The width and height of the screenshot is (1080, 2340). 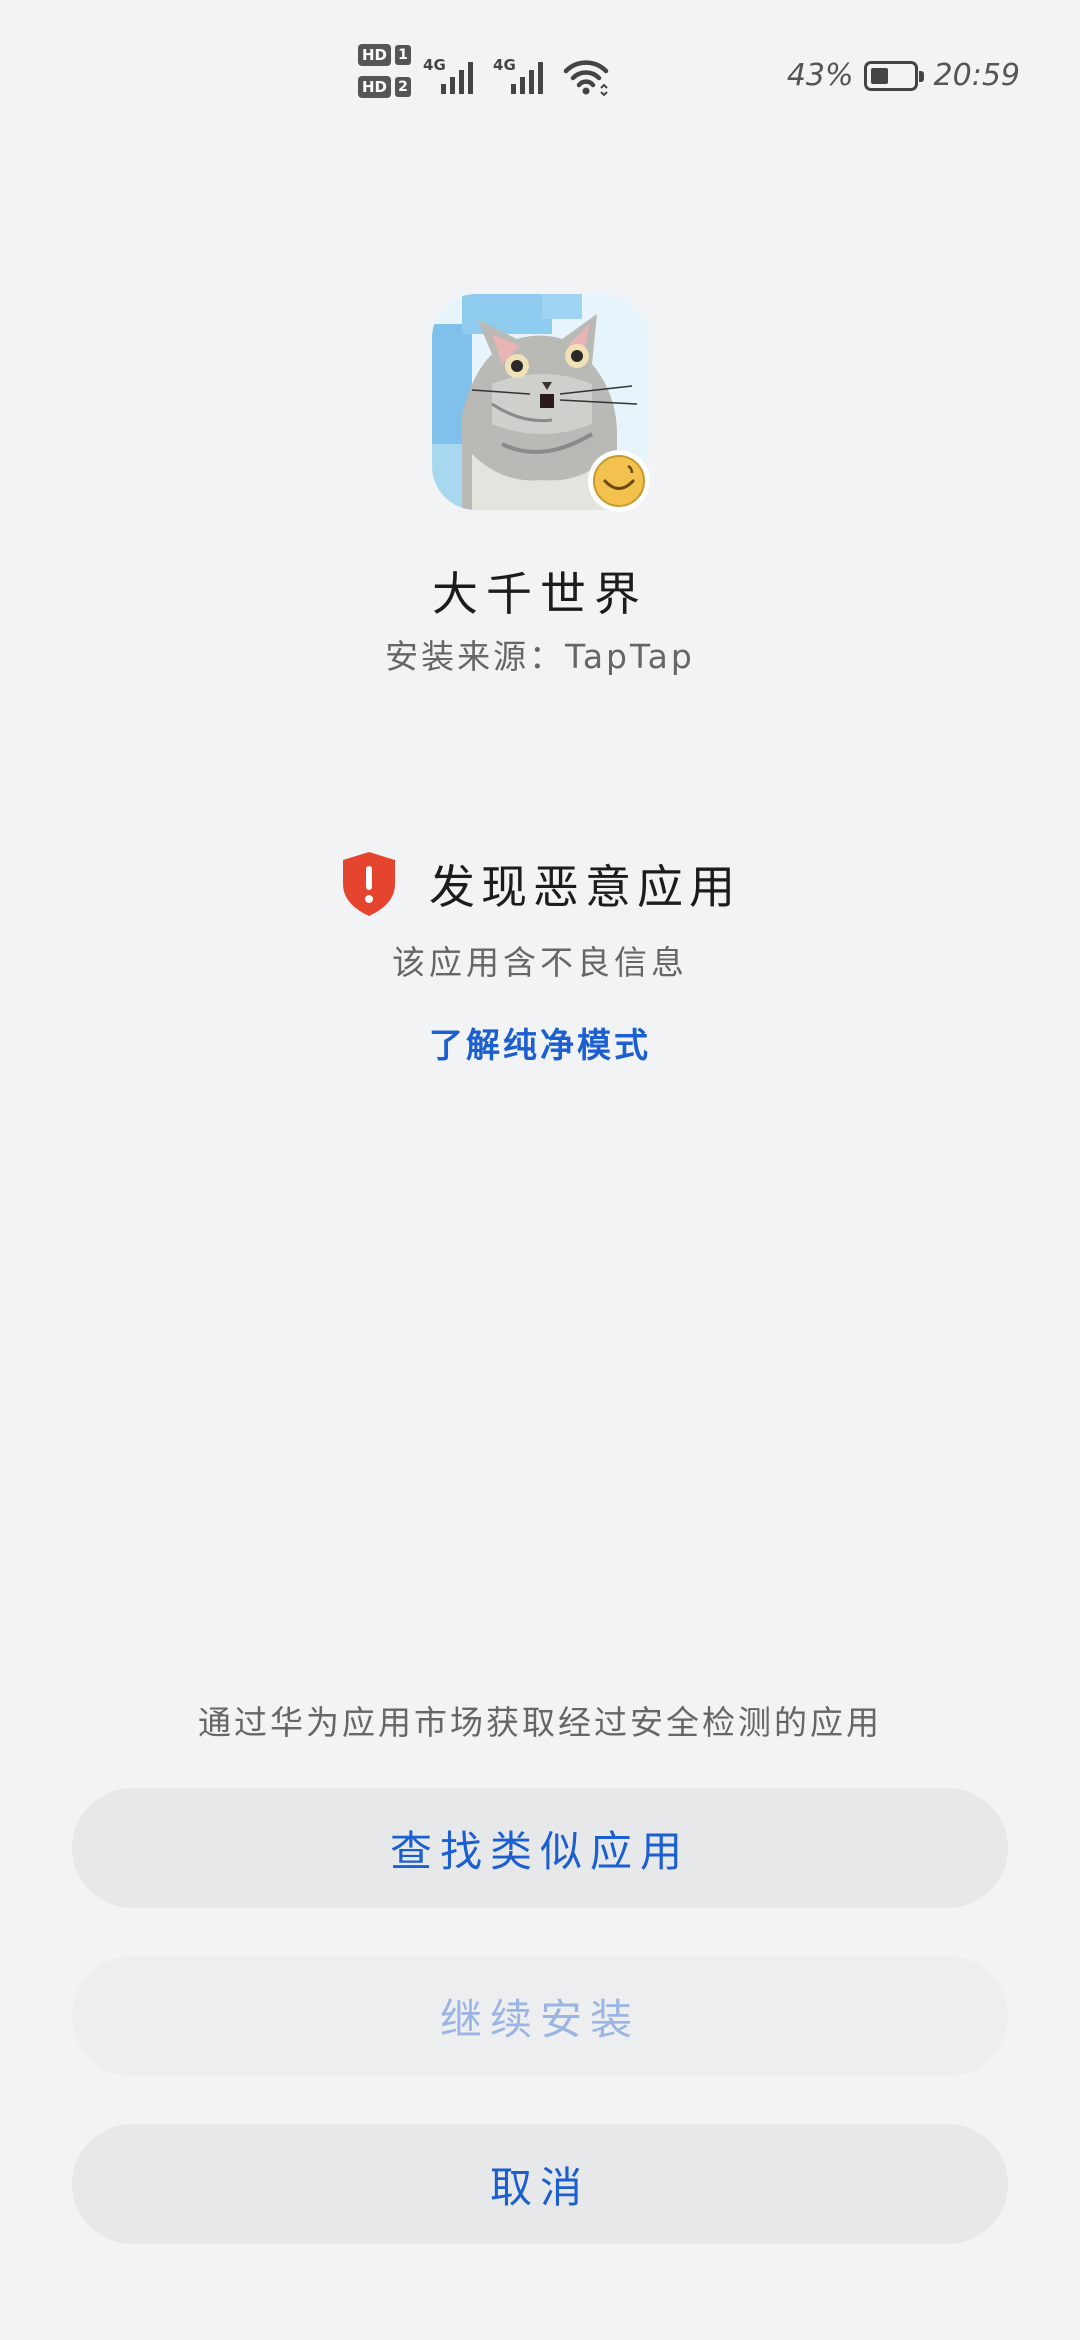 I want to click on signal-bars-2-icon, so click(x=527, y=78).